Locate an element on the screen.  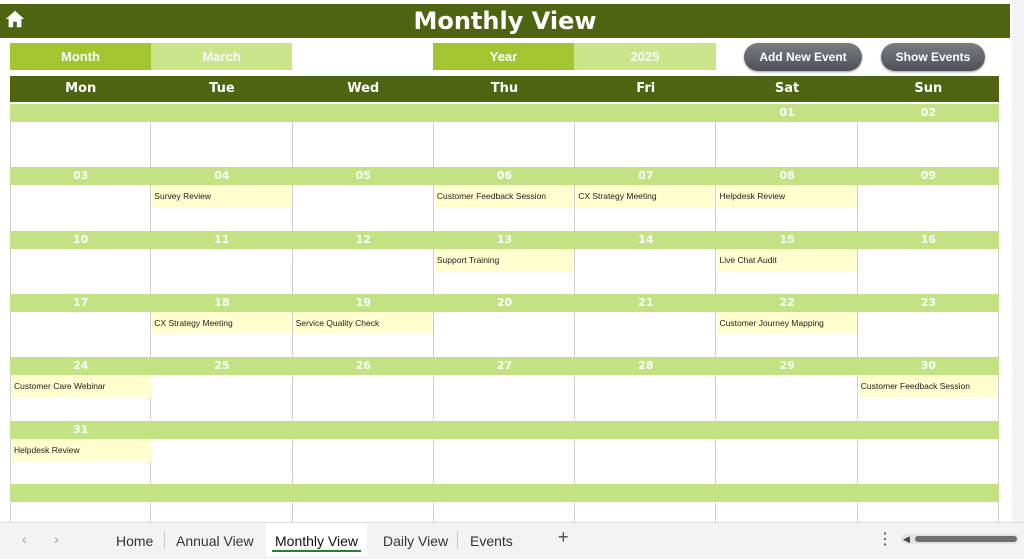
chevron-right-icon: › is located at coordinates (56, 539).